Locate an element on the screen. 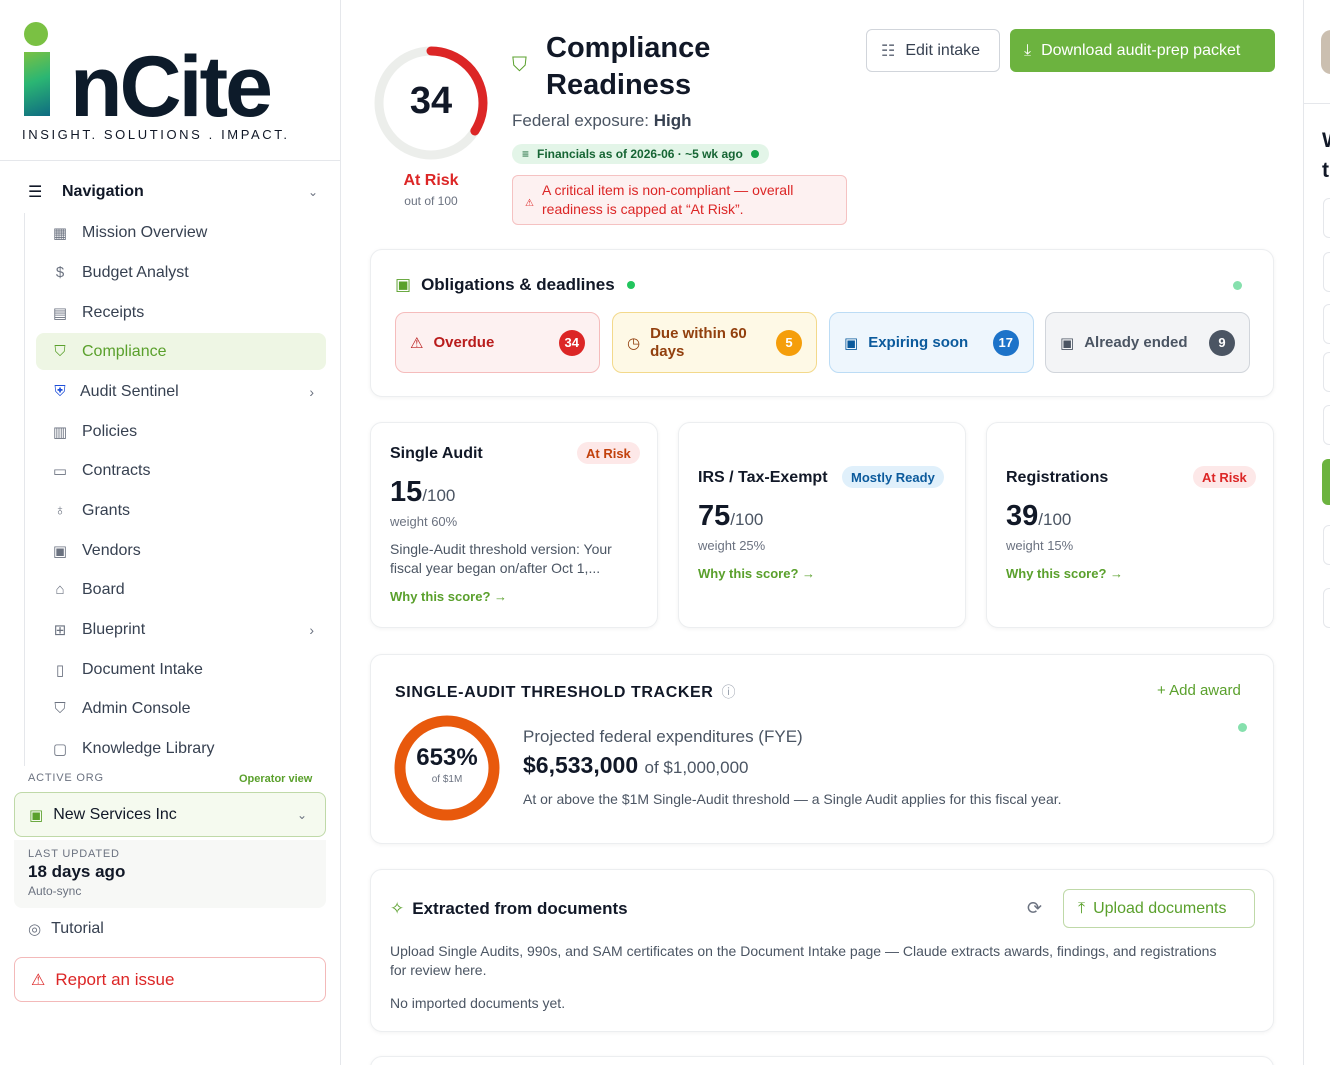 This screenshot has width=1330, height=1065. shield-check-icon: ⛉ is located at coordinates (60, 351).